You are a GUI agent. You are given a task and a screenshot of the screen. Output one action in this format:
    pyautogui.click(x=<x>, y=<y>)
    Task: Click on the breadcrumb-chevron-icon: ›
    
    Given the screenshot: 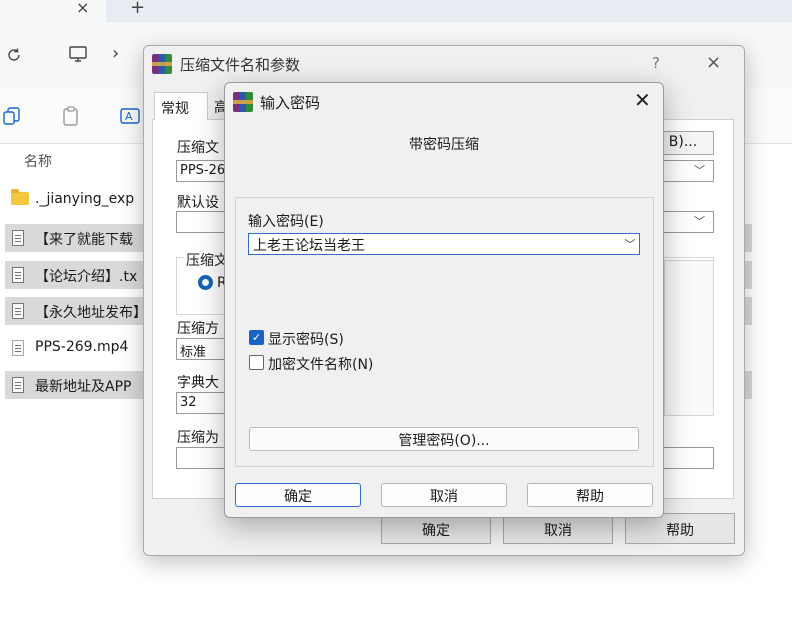 What is the action you would take?
    pyautogui.click(x=116, y=53)
    